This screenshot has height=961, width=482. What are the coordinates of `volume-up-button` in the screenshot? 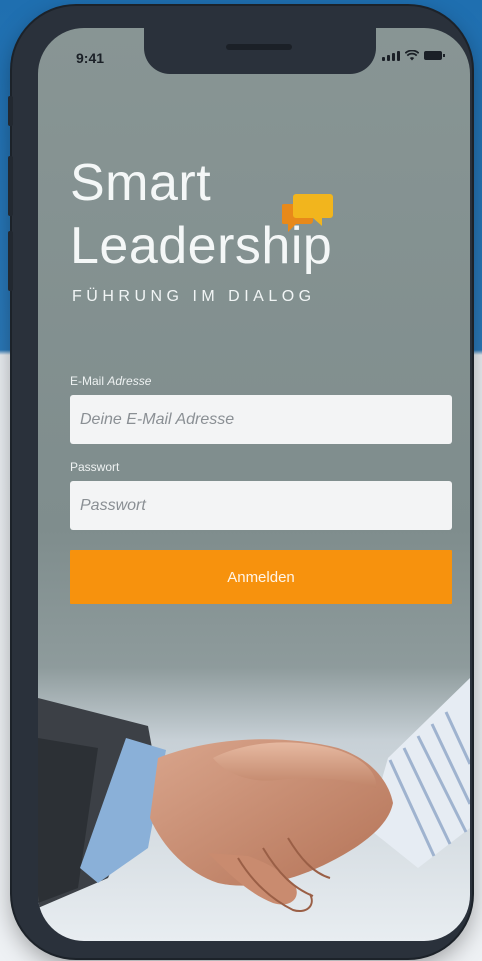 It's located at (10, 186).